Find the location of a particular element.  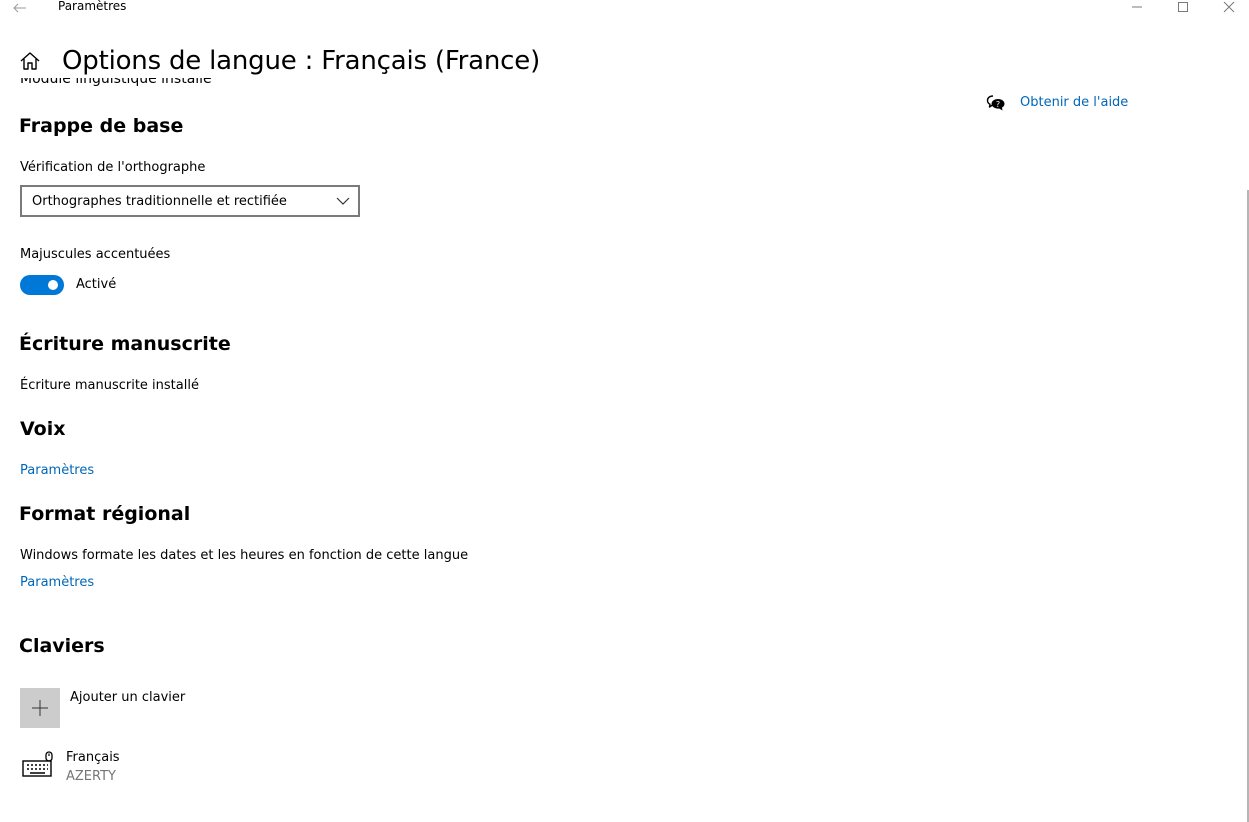

spellcheck-dropdown: Orthographes traditionnelle et rectifiée is located at coordinates (190, 201).